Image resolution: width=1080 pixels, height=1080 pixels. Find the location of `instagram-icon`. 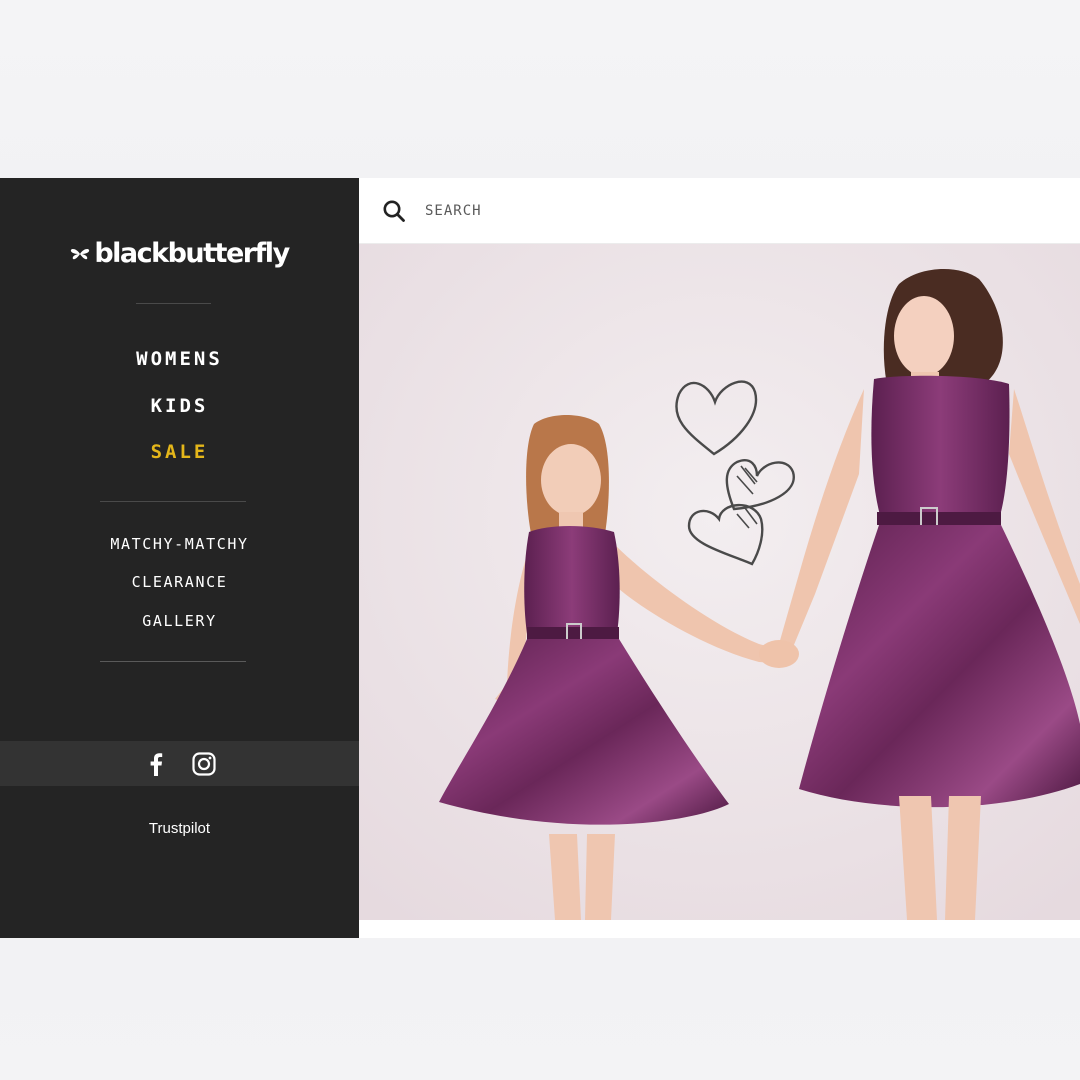

instagram-icon is located at coordinates (204, 764).